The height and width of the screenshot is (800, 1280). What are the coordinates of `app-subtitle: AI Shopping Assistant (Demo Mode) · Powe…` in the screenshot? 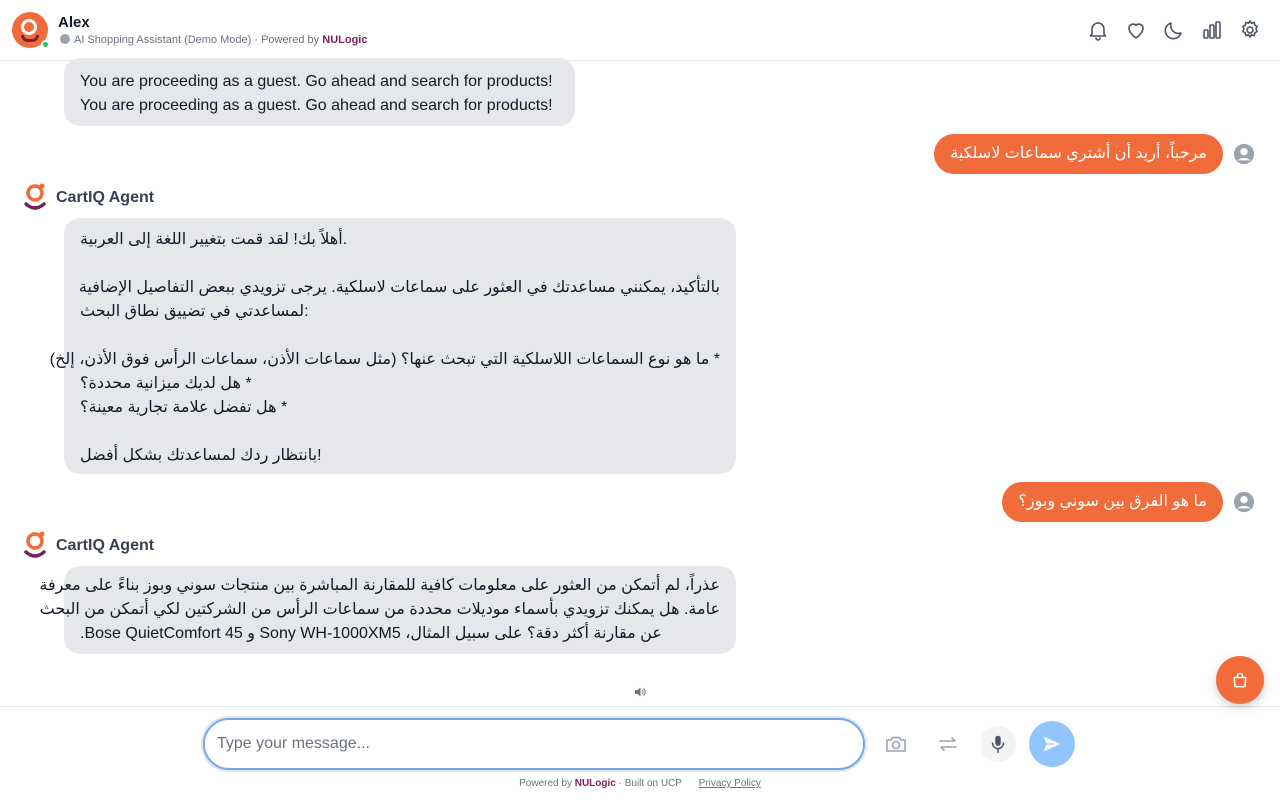 It's located at (213, 40).